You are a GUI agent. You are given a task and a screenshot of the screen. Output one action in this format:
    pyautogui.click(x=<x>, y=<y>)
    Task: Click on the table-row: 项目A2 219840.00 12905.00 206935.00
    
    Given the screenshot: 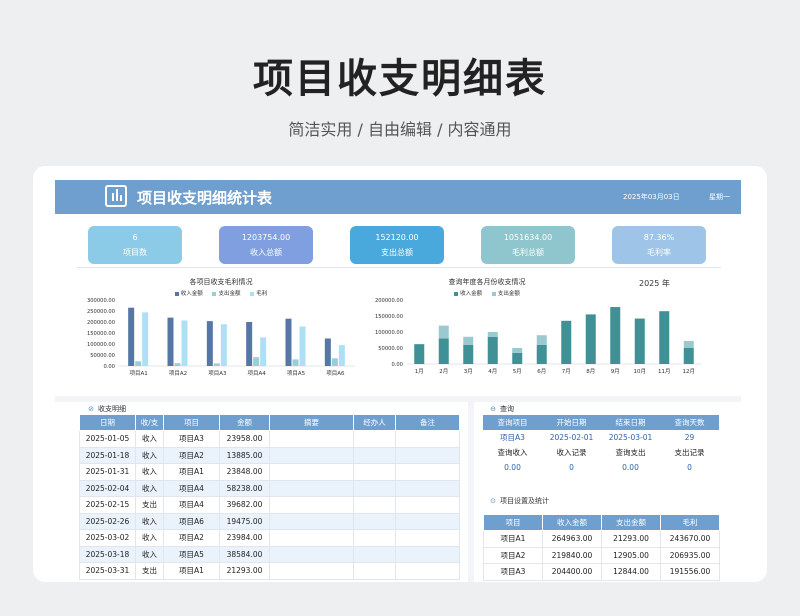 What is the action you would take?
    pyautogui.click(x=601, y=555)
    